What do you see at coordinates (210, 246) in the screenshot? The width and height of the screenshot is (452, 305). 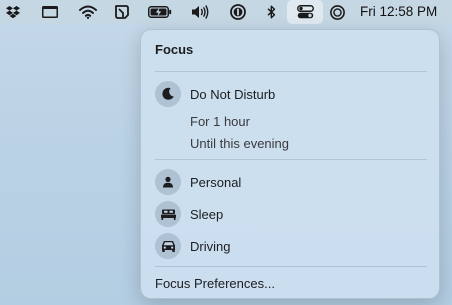 I see `driving-label: Driving` at bounding box center [210, 246].